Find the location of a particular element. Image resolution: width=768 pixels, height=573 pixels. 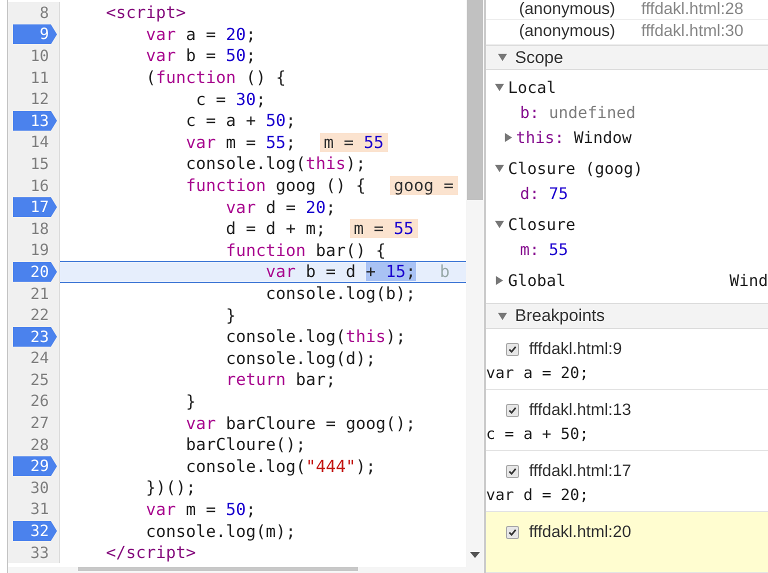

scrollbar is located at coordinates (475, 283).